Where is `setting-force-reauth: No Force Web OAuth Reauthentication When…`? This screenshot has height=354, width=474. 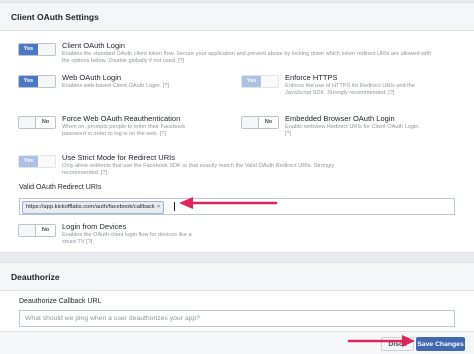 setting-force-reauth: No Force Web OAuth Reauthentication When… is located at coordinates (128, 131).